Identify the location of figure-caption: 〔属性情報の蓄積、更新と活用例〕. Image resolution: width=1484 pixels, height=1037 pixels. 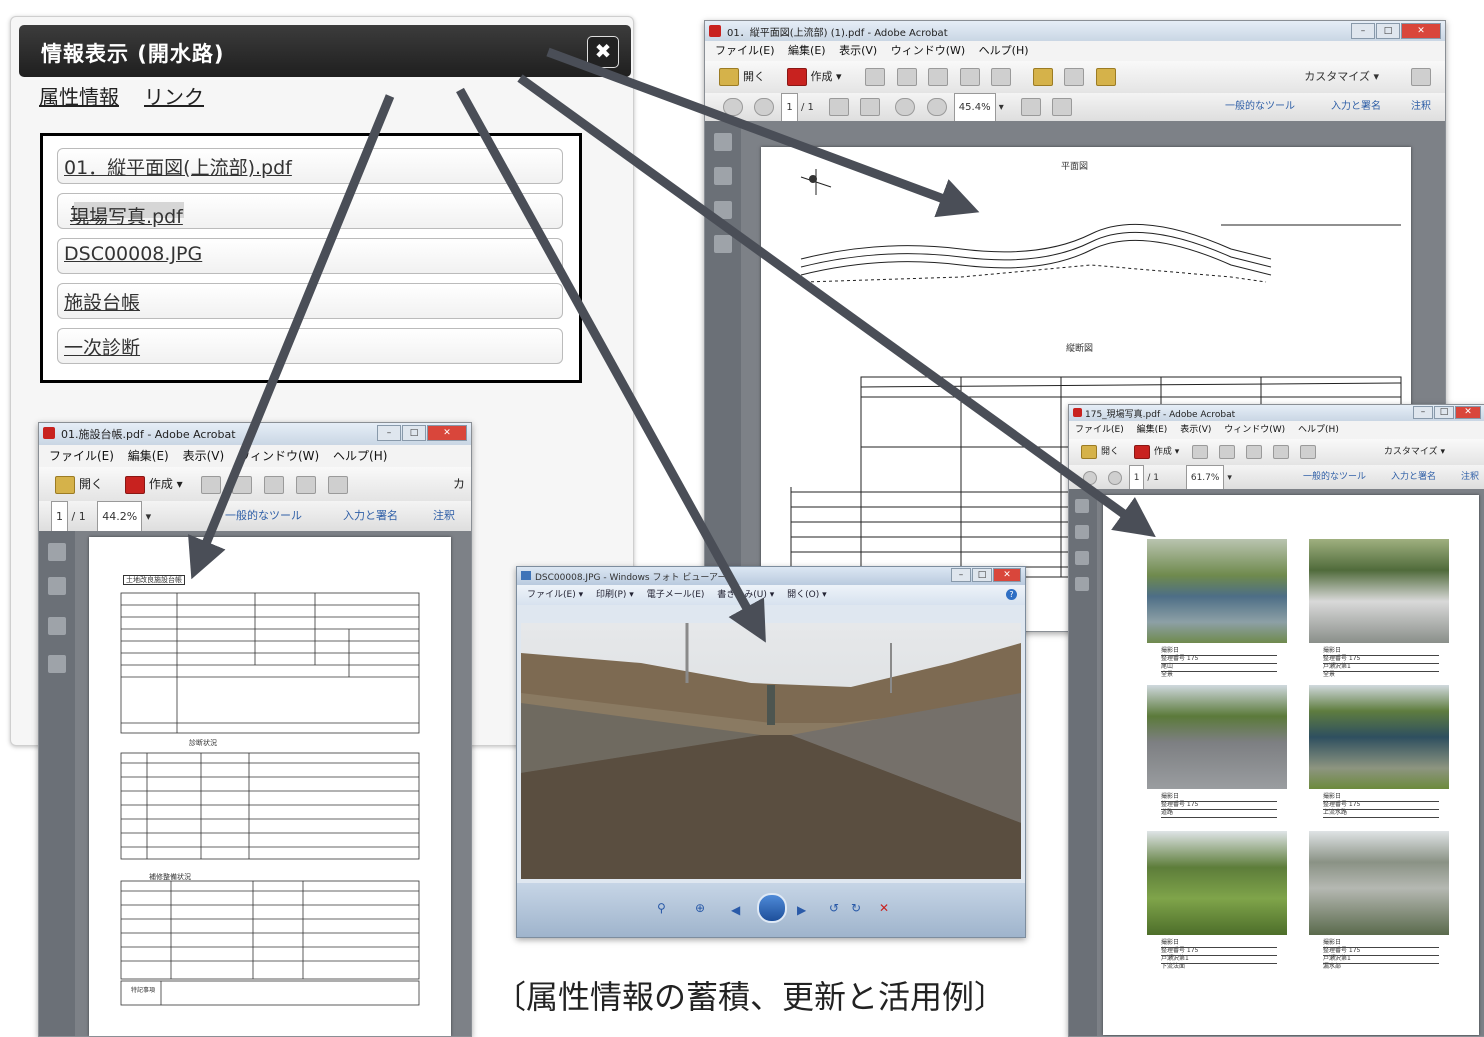
(750, 997).